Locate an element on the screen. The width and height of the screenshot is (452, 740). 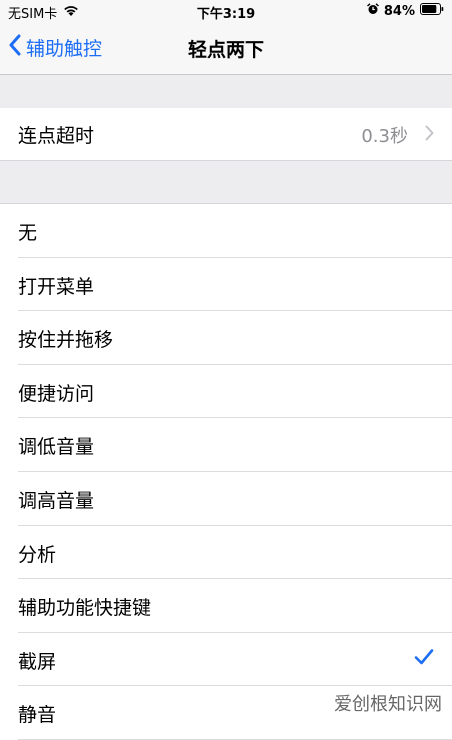
option-label: 截屏 is located at coordinates (37, 660).